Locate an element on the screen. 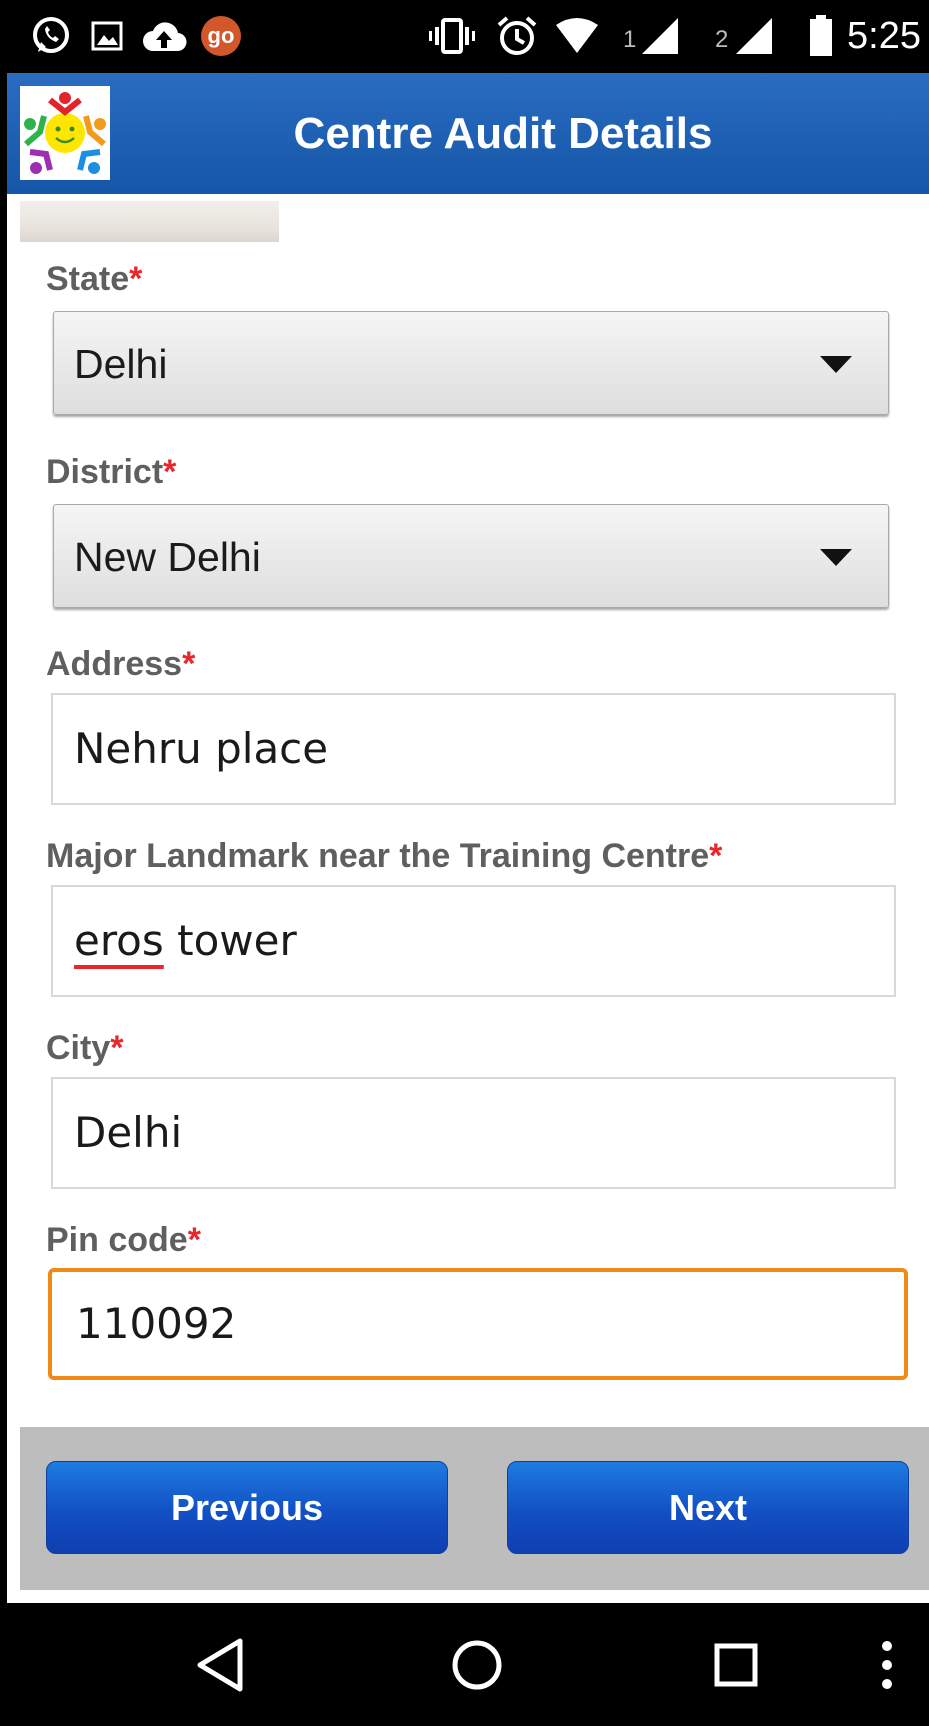  sim1-label: 1 is located at coordinates (630, 39).